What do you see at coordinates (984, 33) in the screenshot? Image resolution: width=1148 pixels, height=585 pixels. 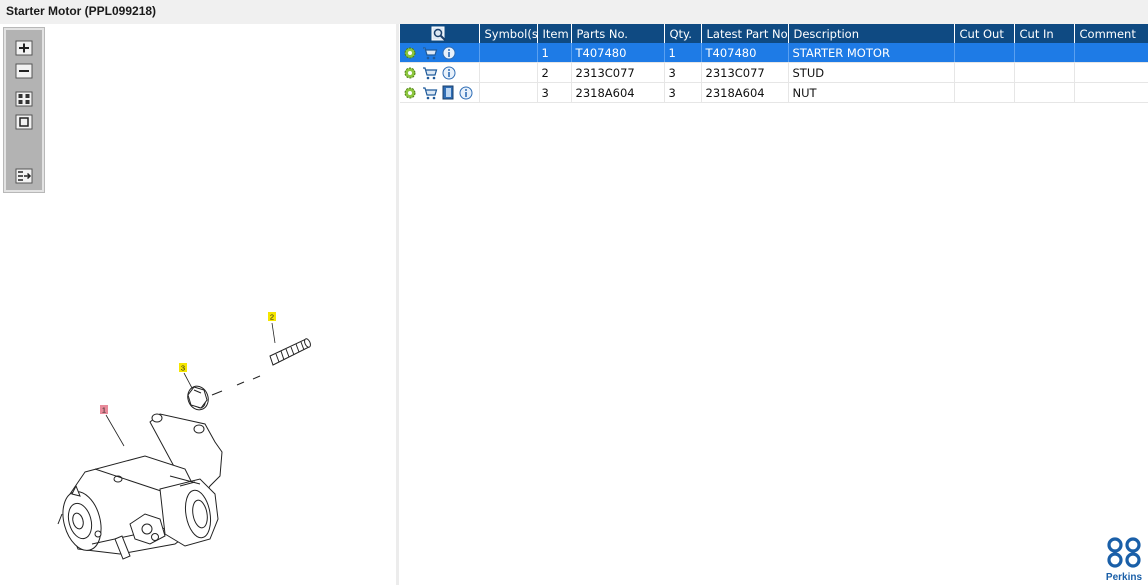 I see `header-cut-out: Cut Out` at bounding box center [984, 33].